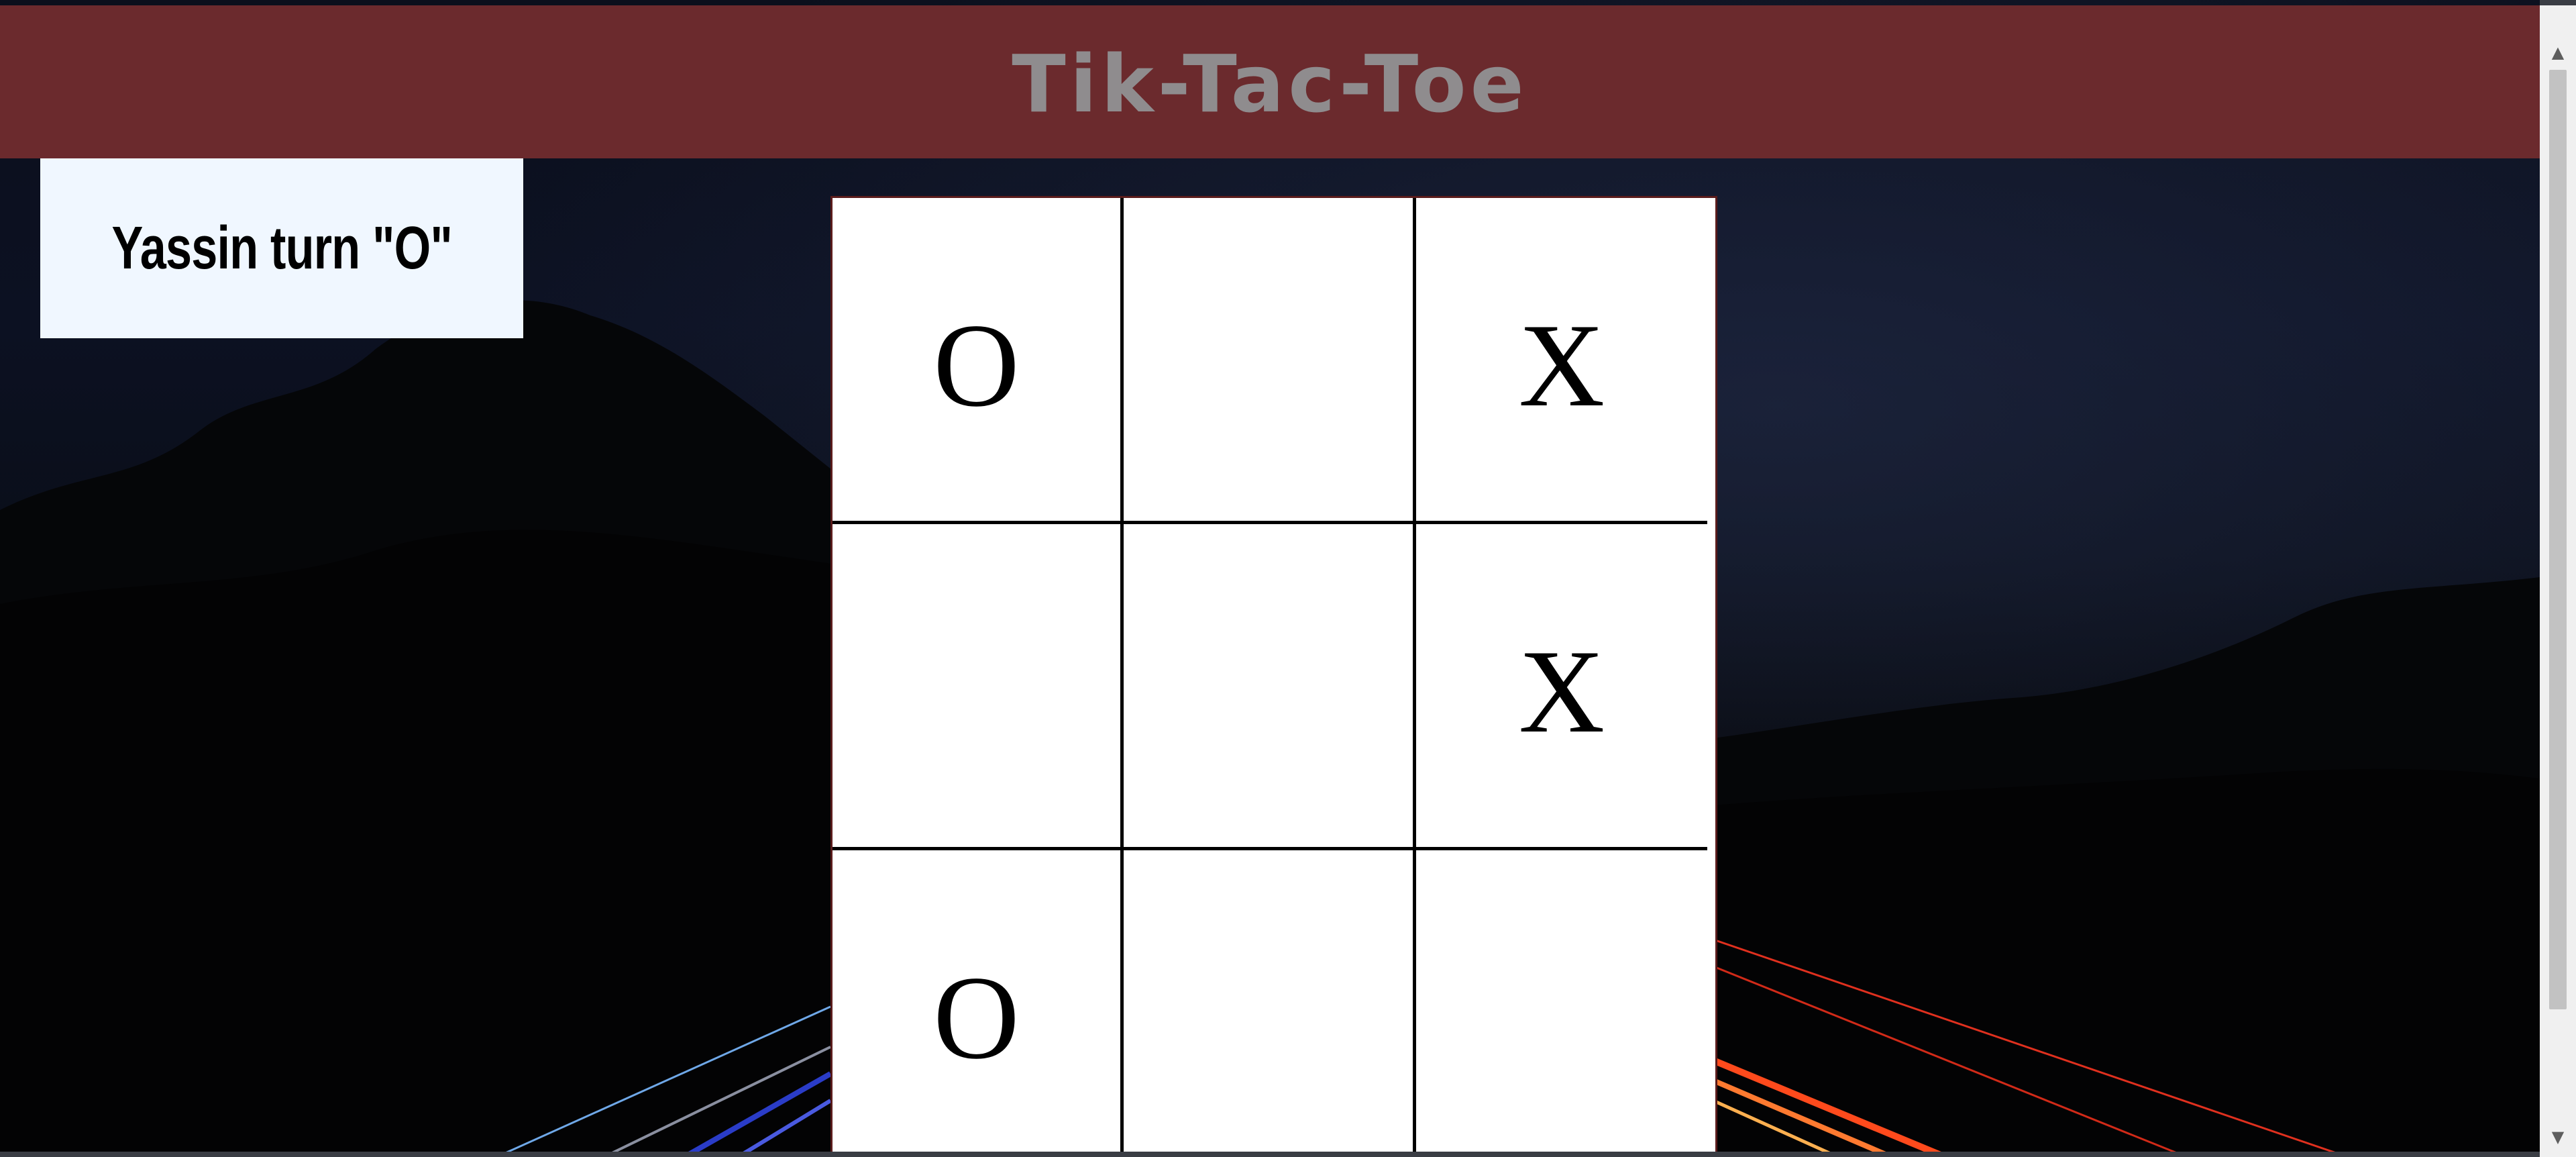  I want to click on page-title: Tik-Tac-Toe, so click(1270, 84).